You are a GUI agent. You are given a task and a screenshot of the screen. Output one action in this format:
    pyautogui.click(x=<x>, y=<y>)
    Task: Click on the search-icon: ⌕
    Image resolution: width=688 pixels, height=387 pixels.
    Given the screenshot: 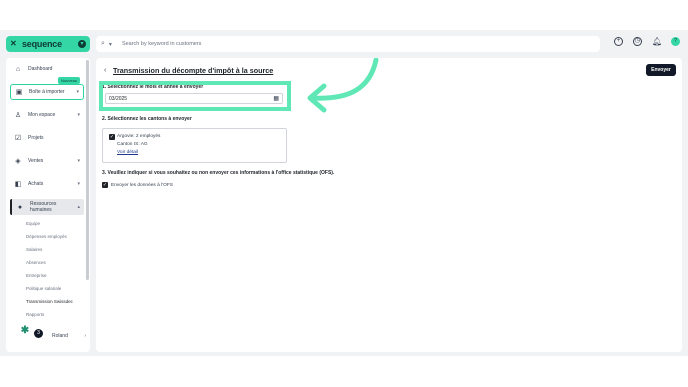 What is the action you would take?
    pyautogui.click(x=103, y=43)
    